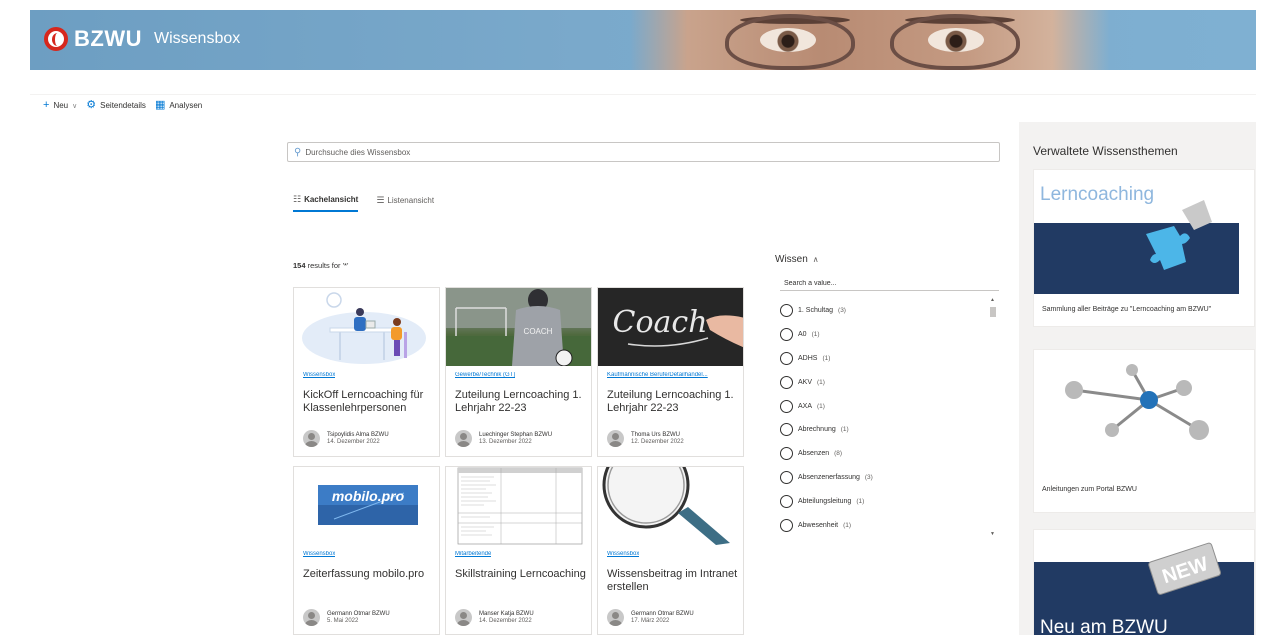  Describe the element at coordinates (297, 199) in the screenshot. I see `tiles-icon: ☷` at that location.